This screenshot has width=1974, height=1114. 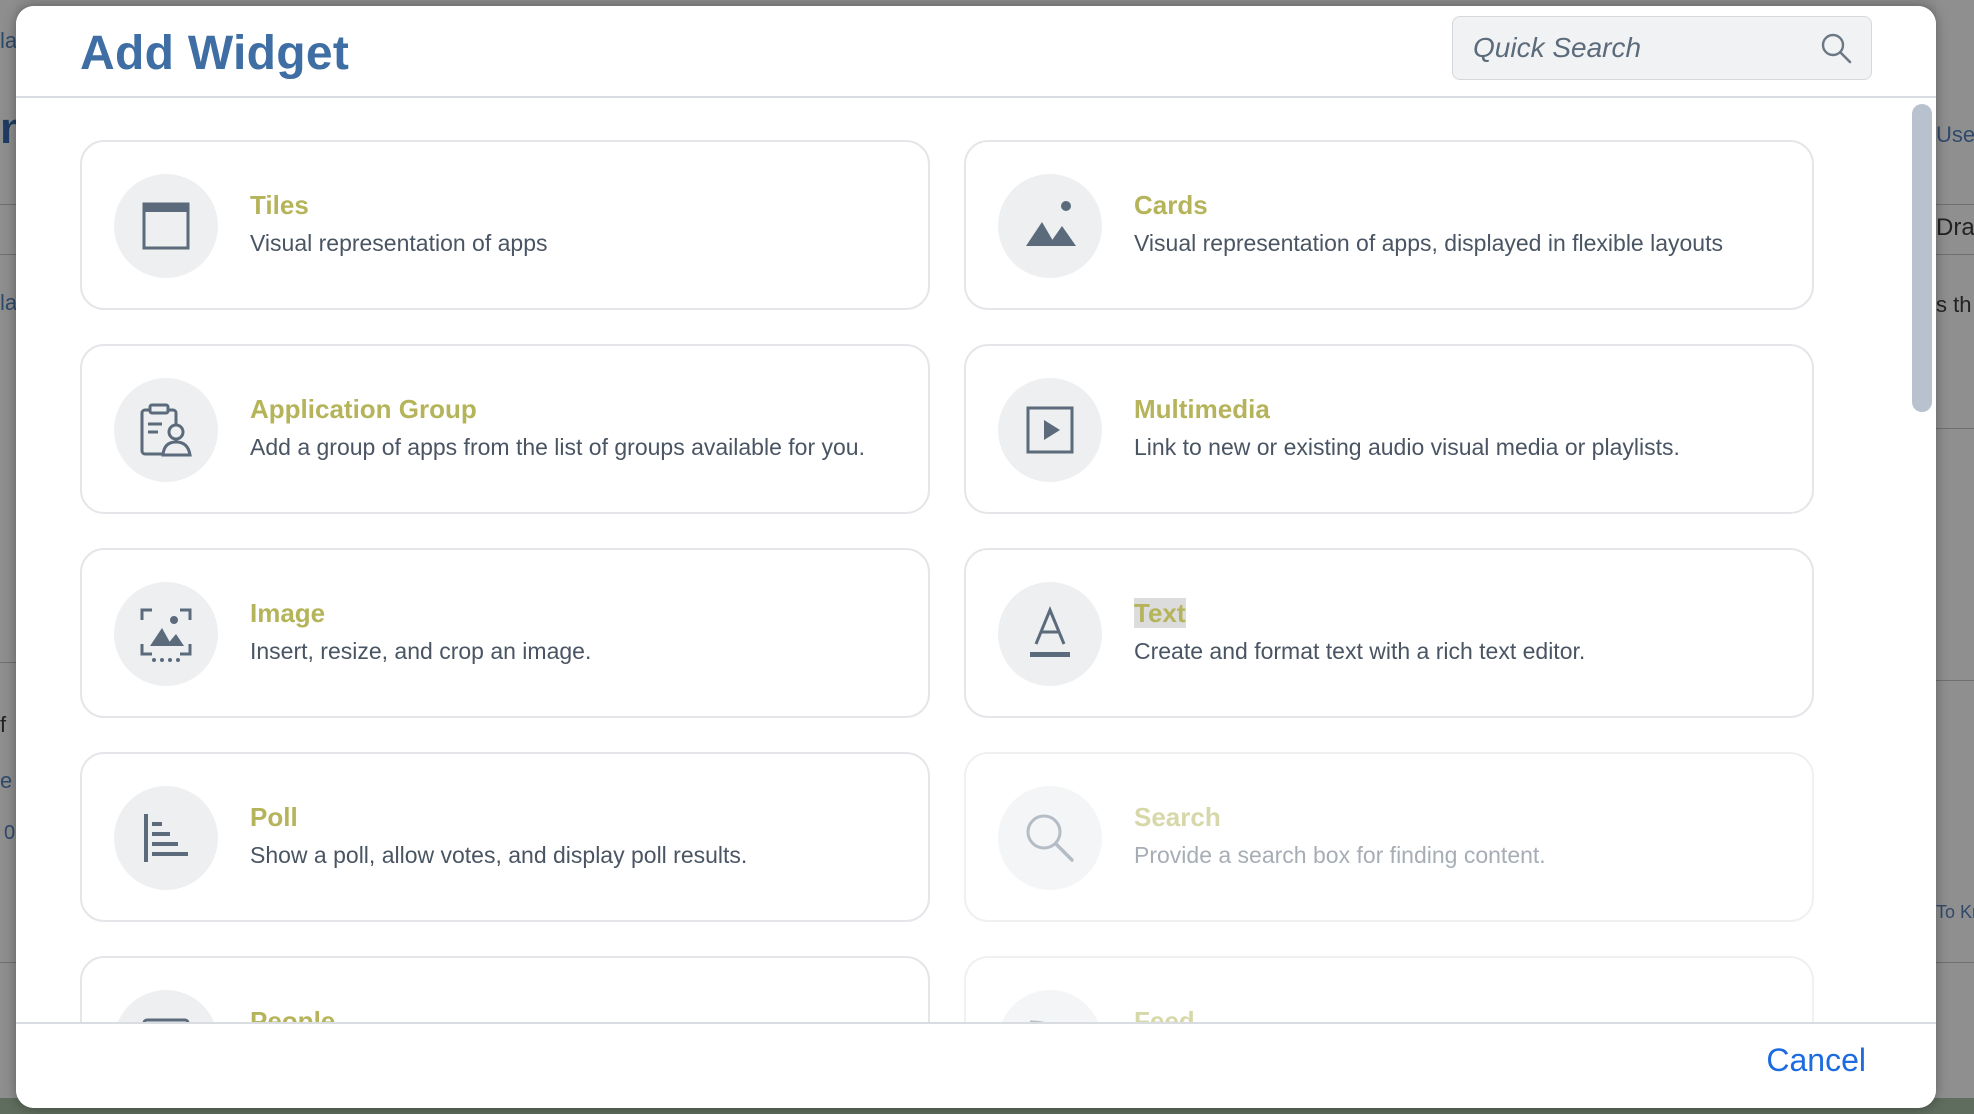 I want to click on background-text: f, so click(x=3, y=724).